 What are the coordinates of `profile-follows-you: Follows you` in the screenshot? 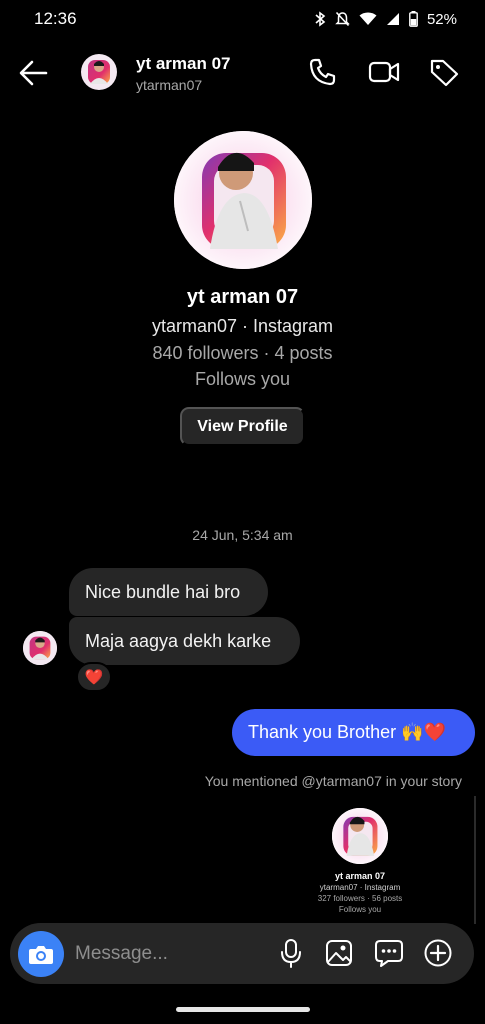 It's located at (242, 379).